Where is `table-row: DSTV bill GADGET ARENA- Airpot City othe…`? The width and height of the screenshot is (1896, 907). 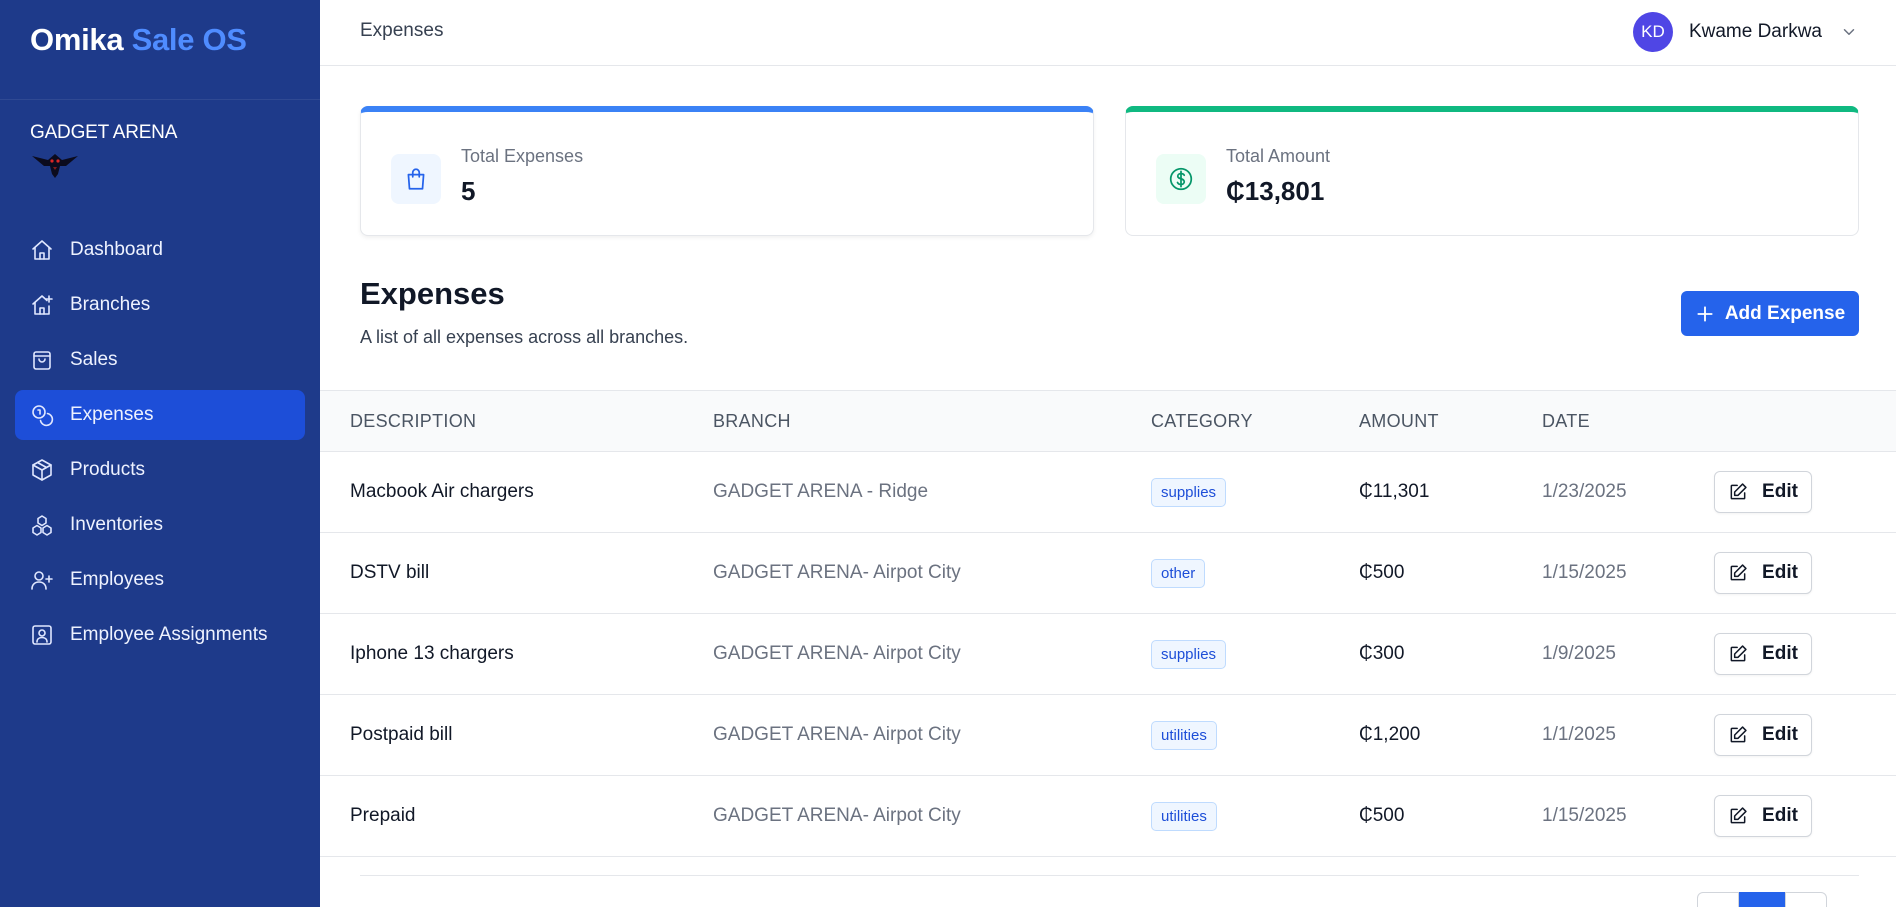
table-row: DSTV bill GADGET ARENA- Airpot City othe… is located at coordinates (1108, 573).